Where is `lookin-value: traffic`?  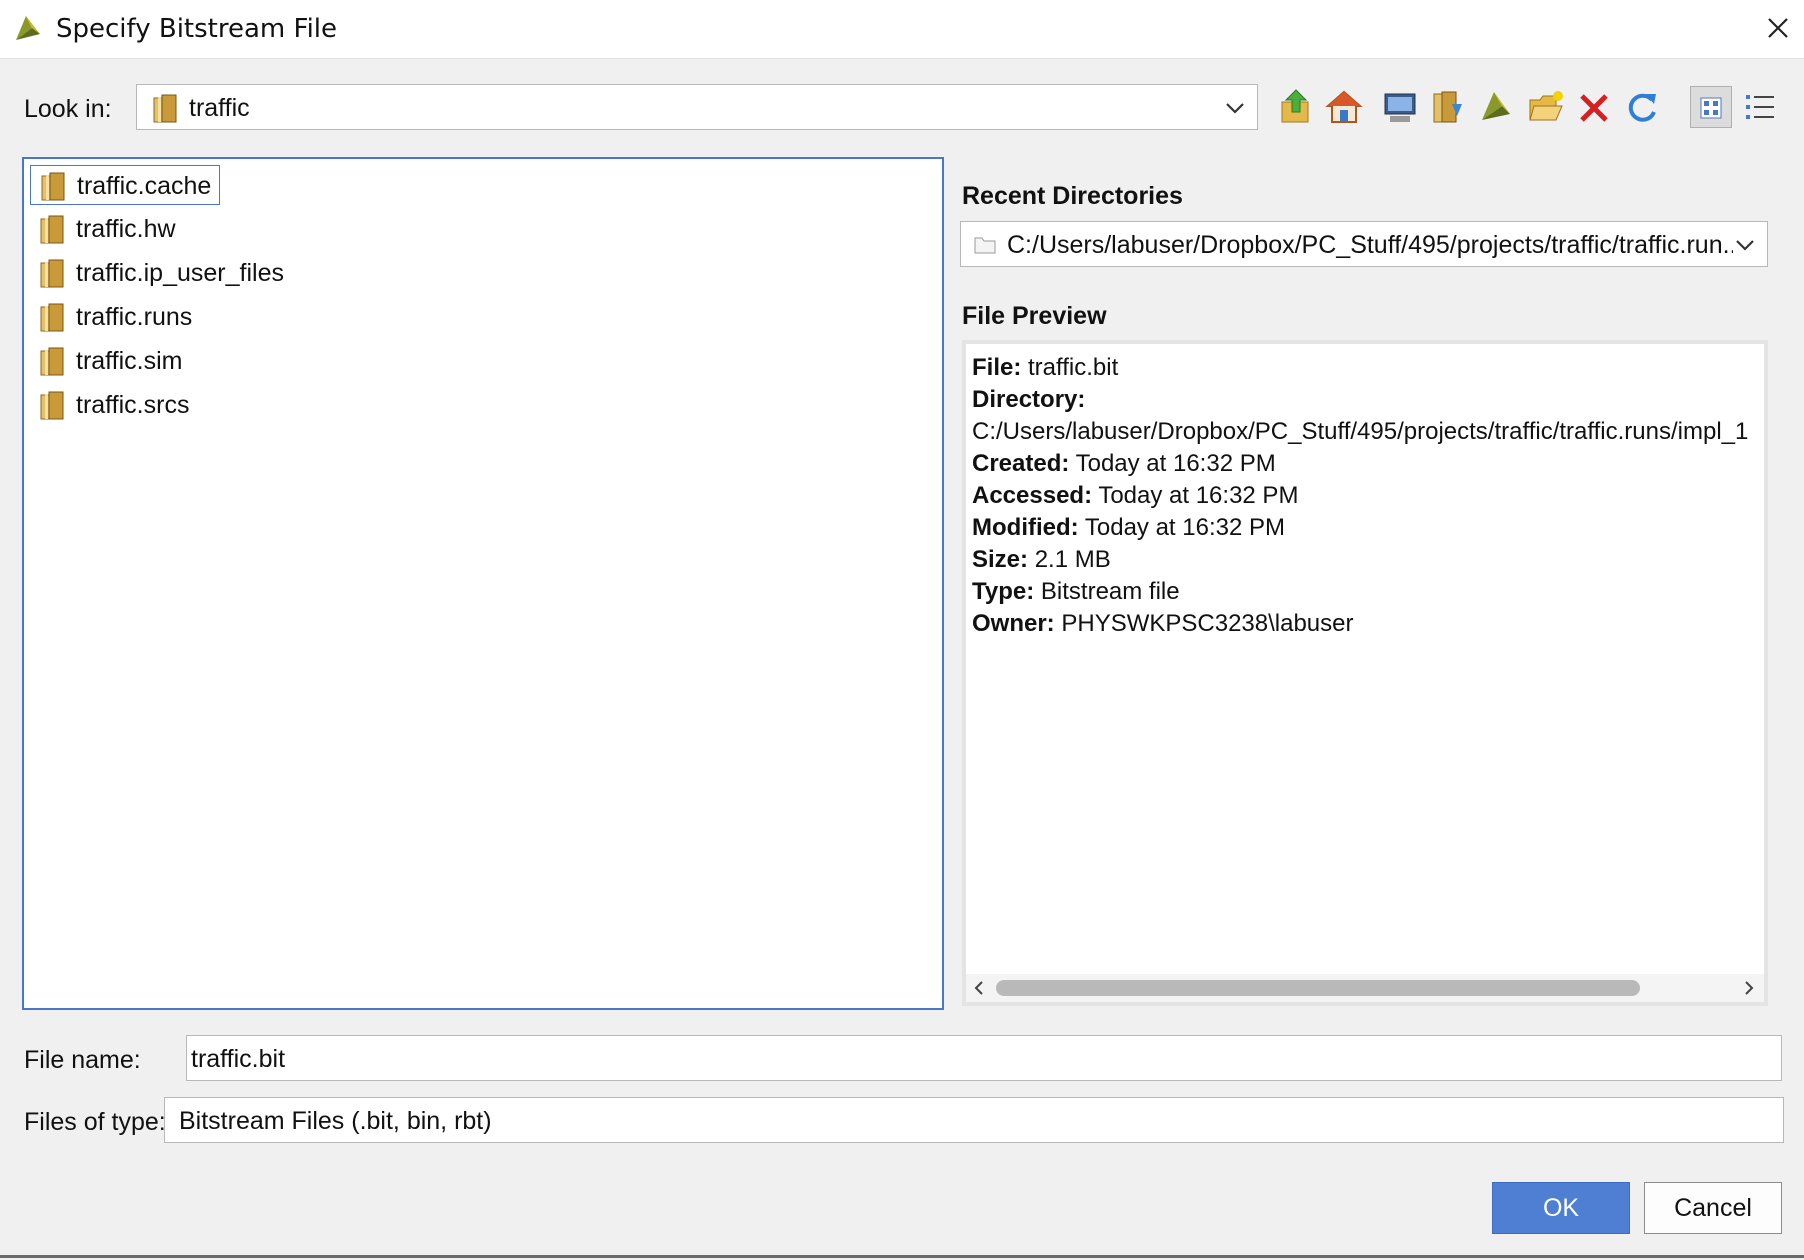
lookin-value: traffic is located at coordinates (219, 108).